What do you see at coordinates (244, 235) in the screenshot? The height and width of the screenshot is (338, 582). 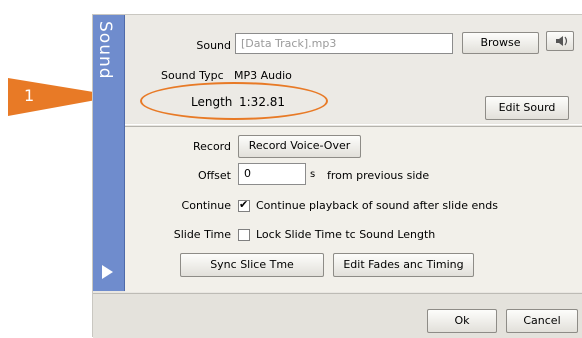 I see `lock-slide-time-checkbox` at bounding box center [244, 235].